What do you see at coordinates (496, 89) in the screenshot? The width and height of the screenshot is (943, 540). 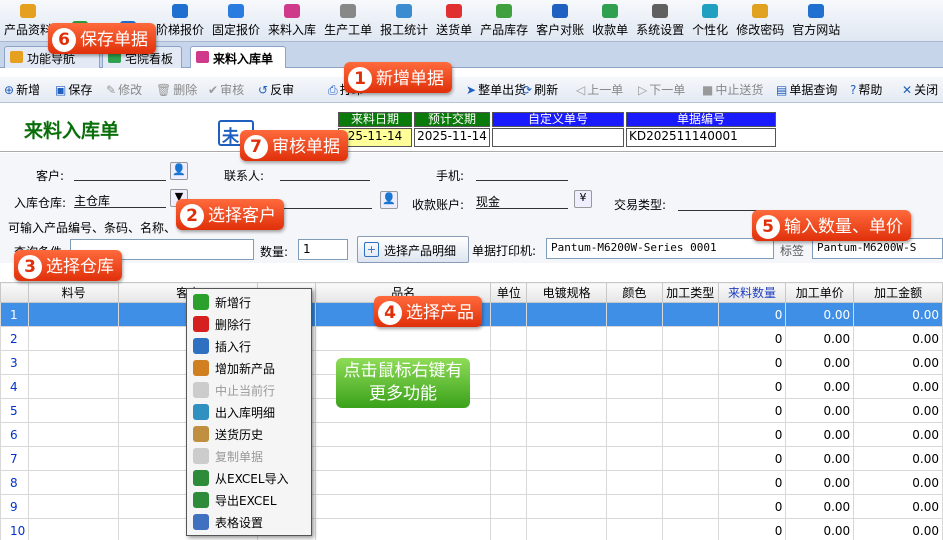 I see `toolbar-ship-button: ➤ 整单出货` at bounding box center [496, 89].